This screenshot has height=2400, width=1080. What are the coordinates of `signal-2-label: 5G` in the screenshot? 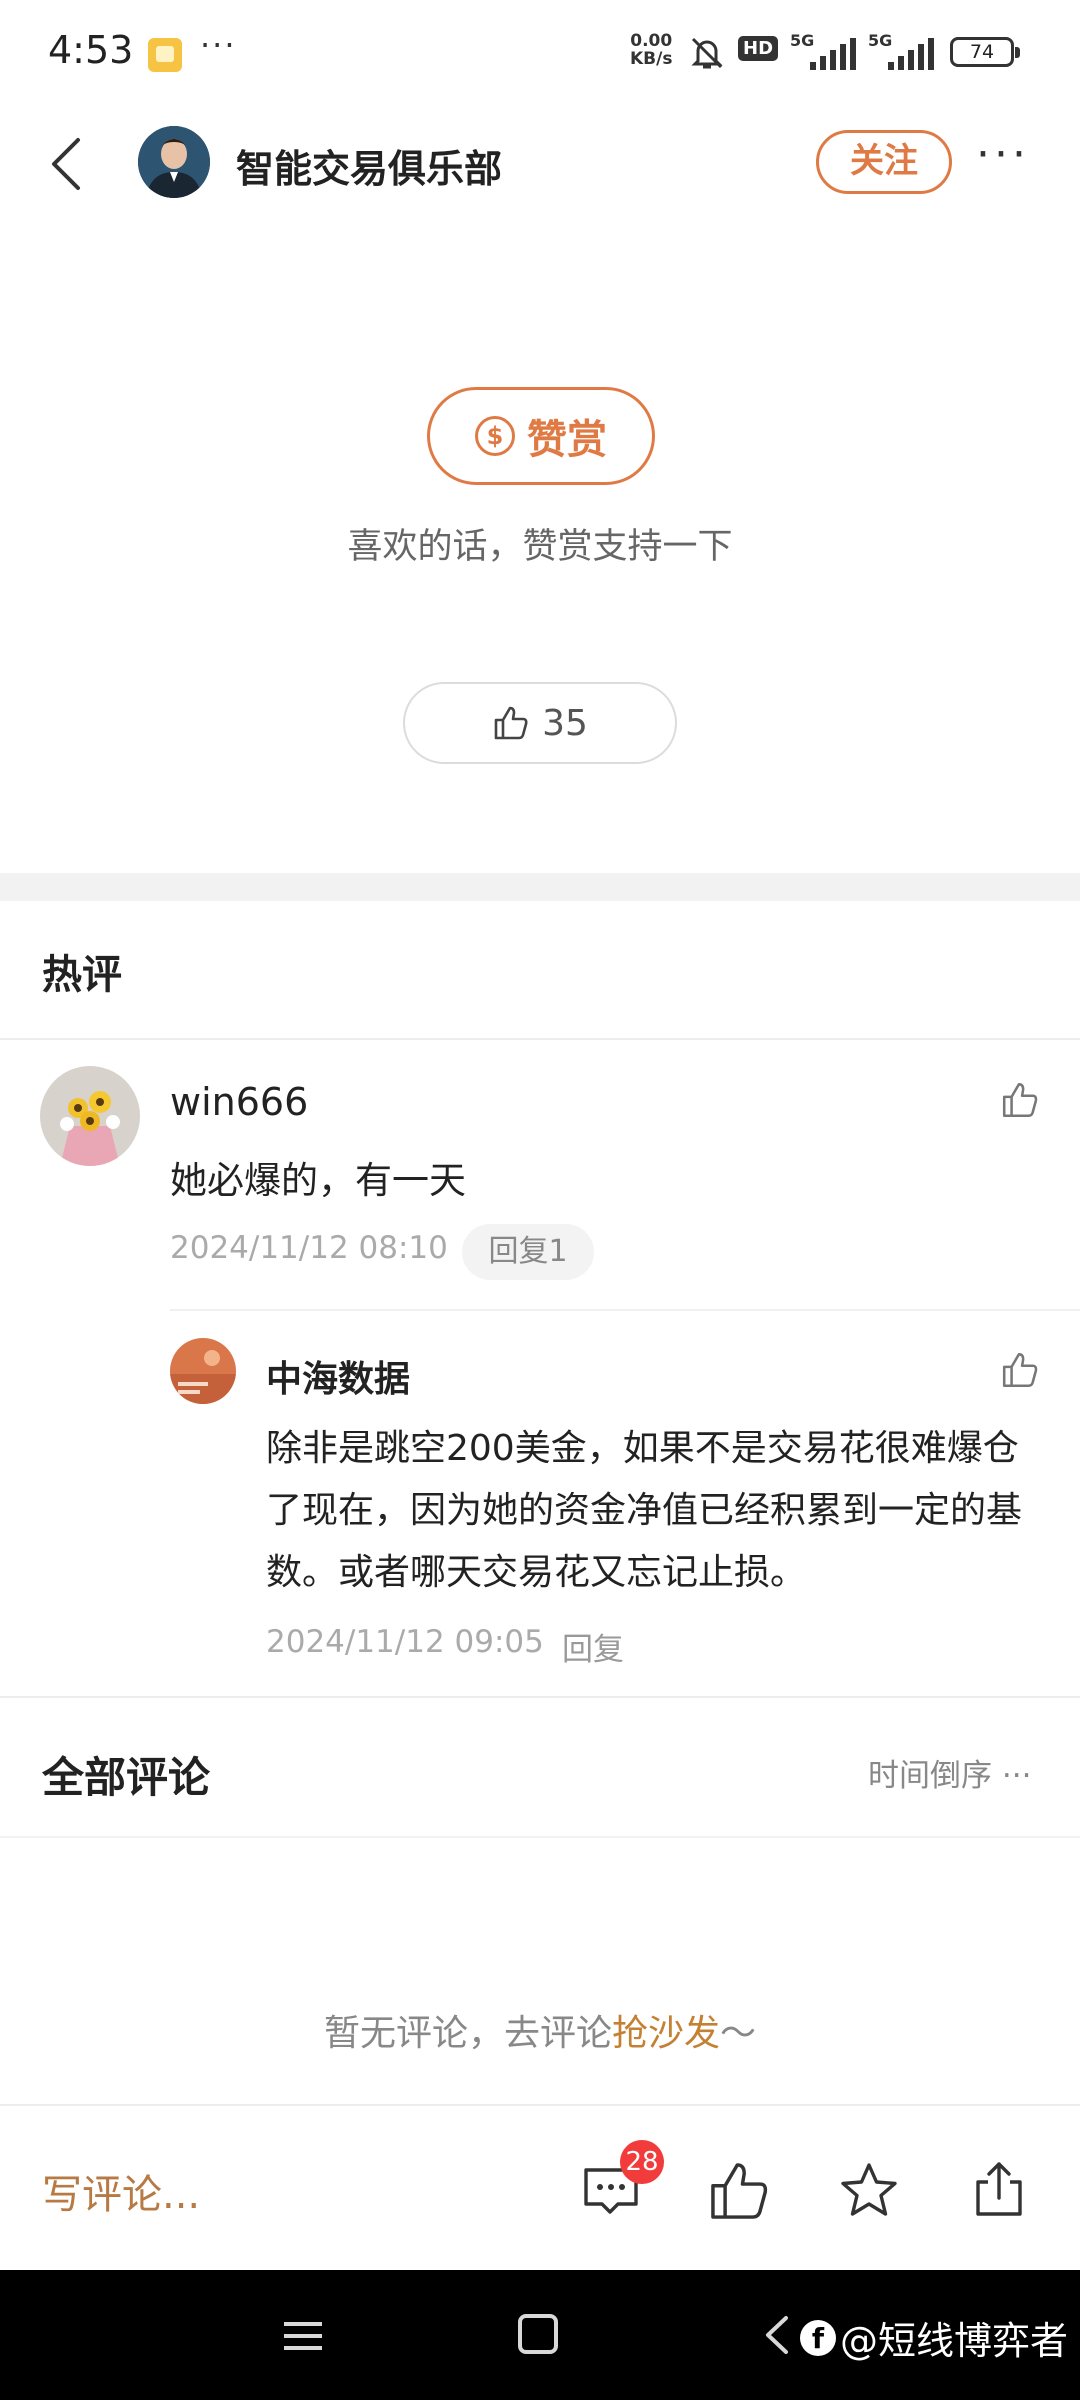 It's located at (880, 40).